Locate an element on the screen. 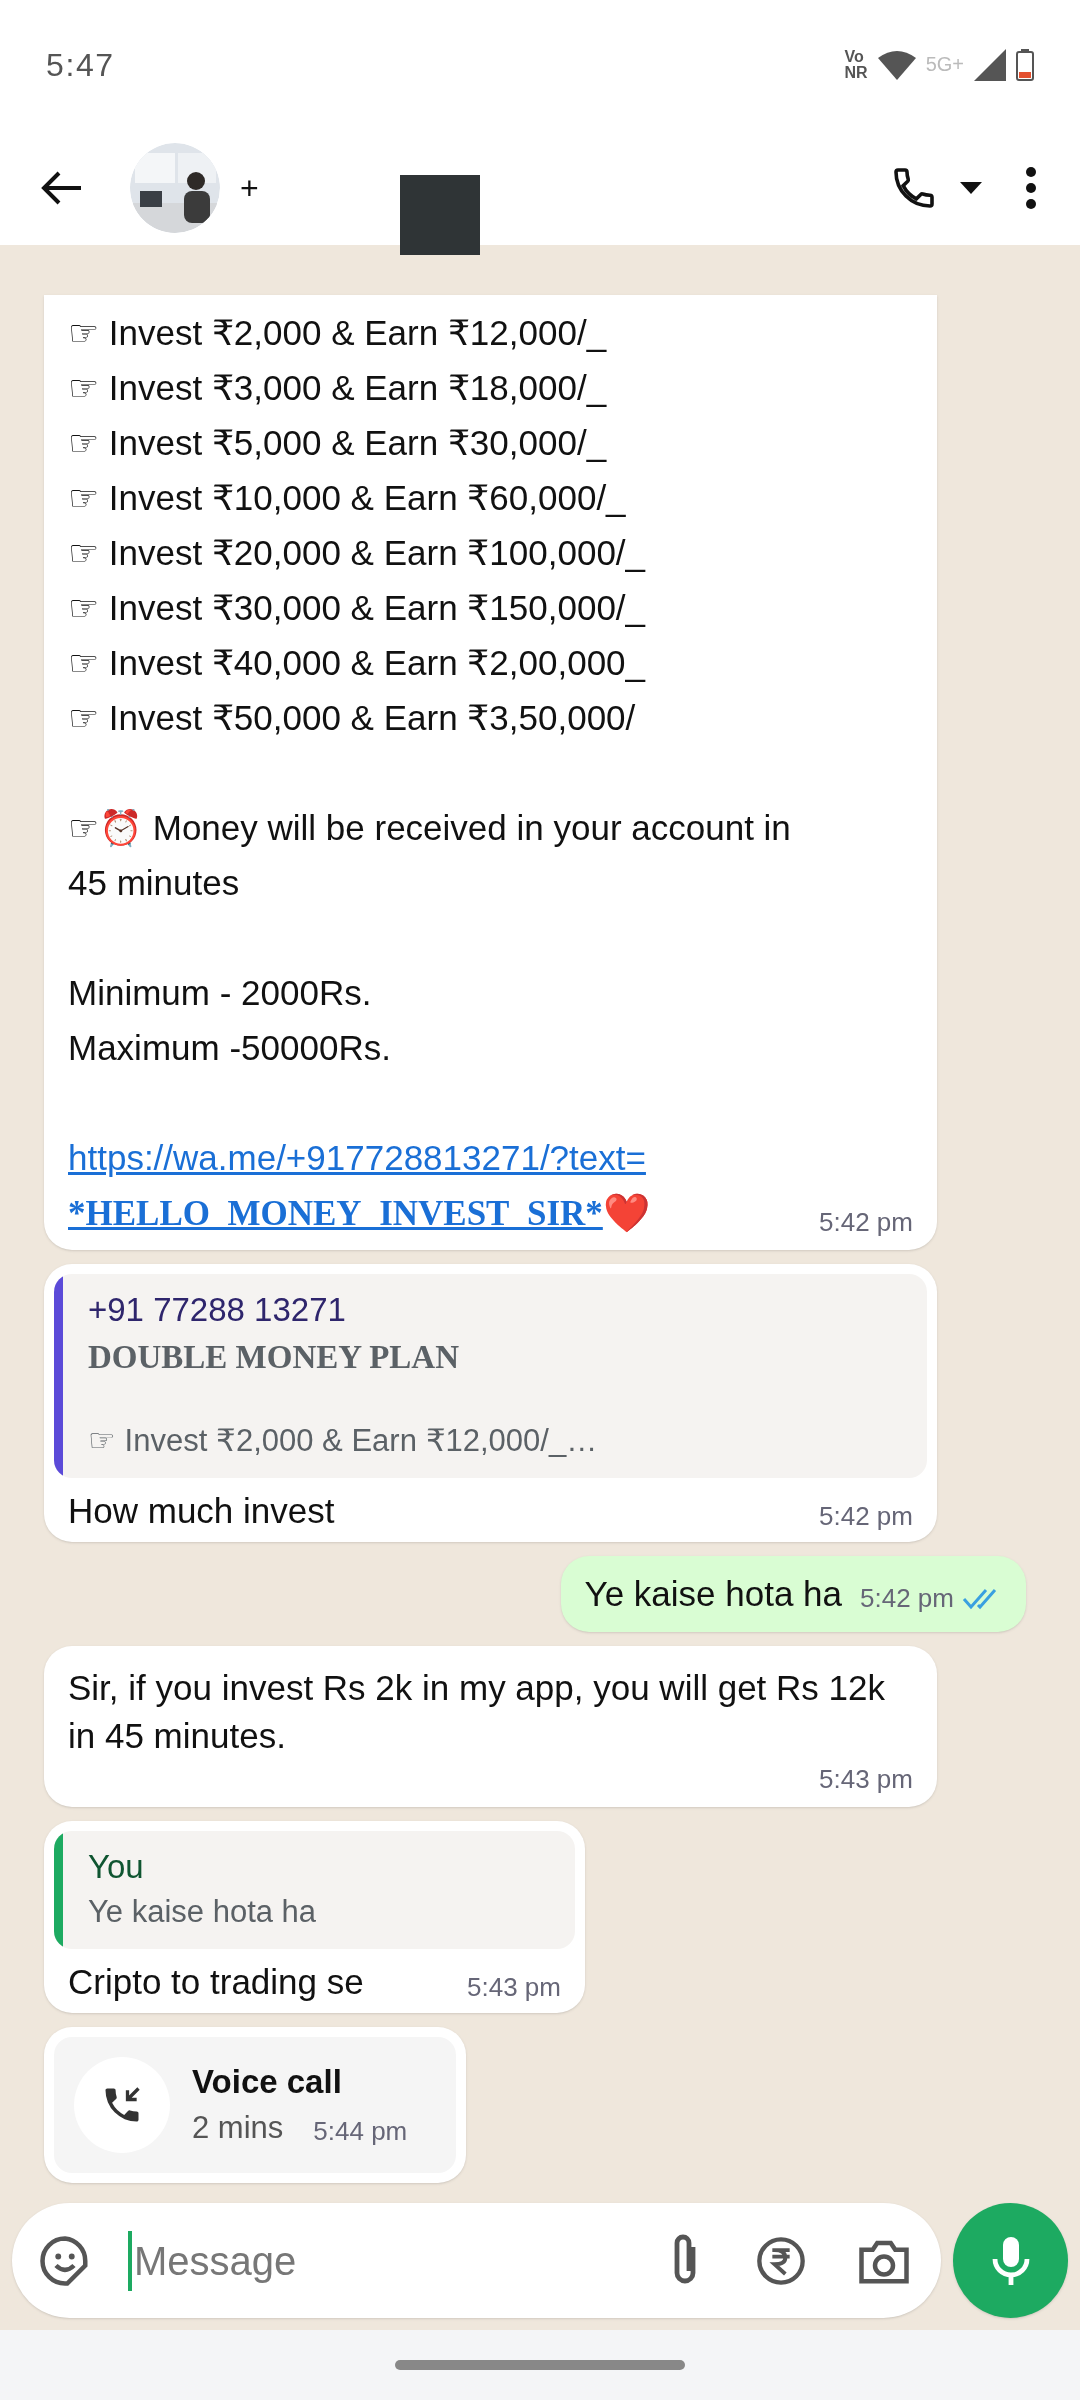  status-time: 5:47 is located at coordinates (80, 65).